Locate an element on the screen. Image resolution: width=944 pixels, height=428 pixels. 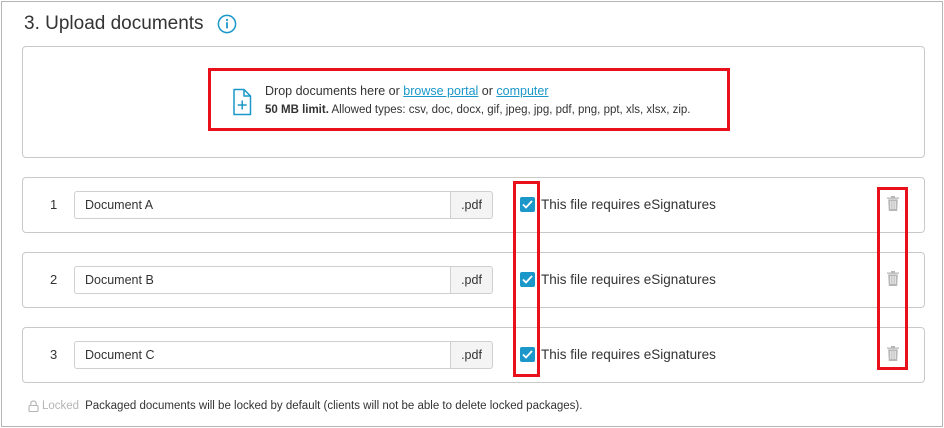
info-icon is located at coordinates (227, 24).